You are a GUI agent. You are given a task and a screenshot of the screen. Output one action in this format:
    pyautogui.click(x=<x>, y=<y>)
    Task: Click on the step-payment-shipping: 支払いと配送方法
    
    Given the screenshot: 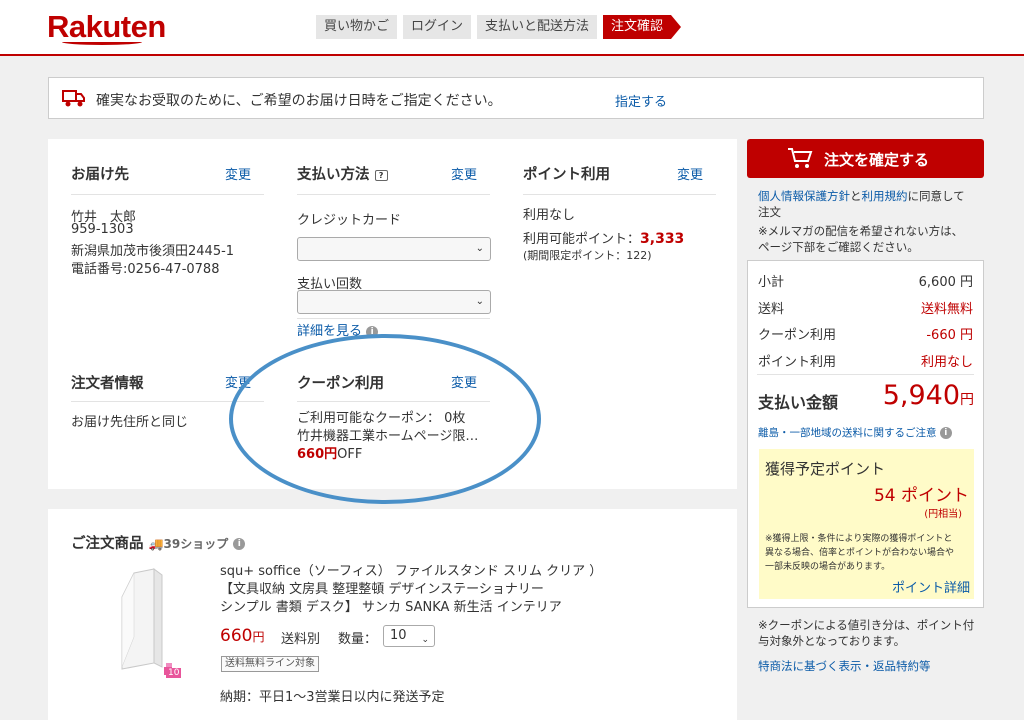 What is the action you would take?
    pyautogui.click(x=537, y=27)
    